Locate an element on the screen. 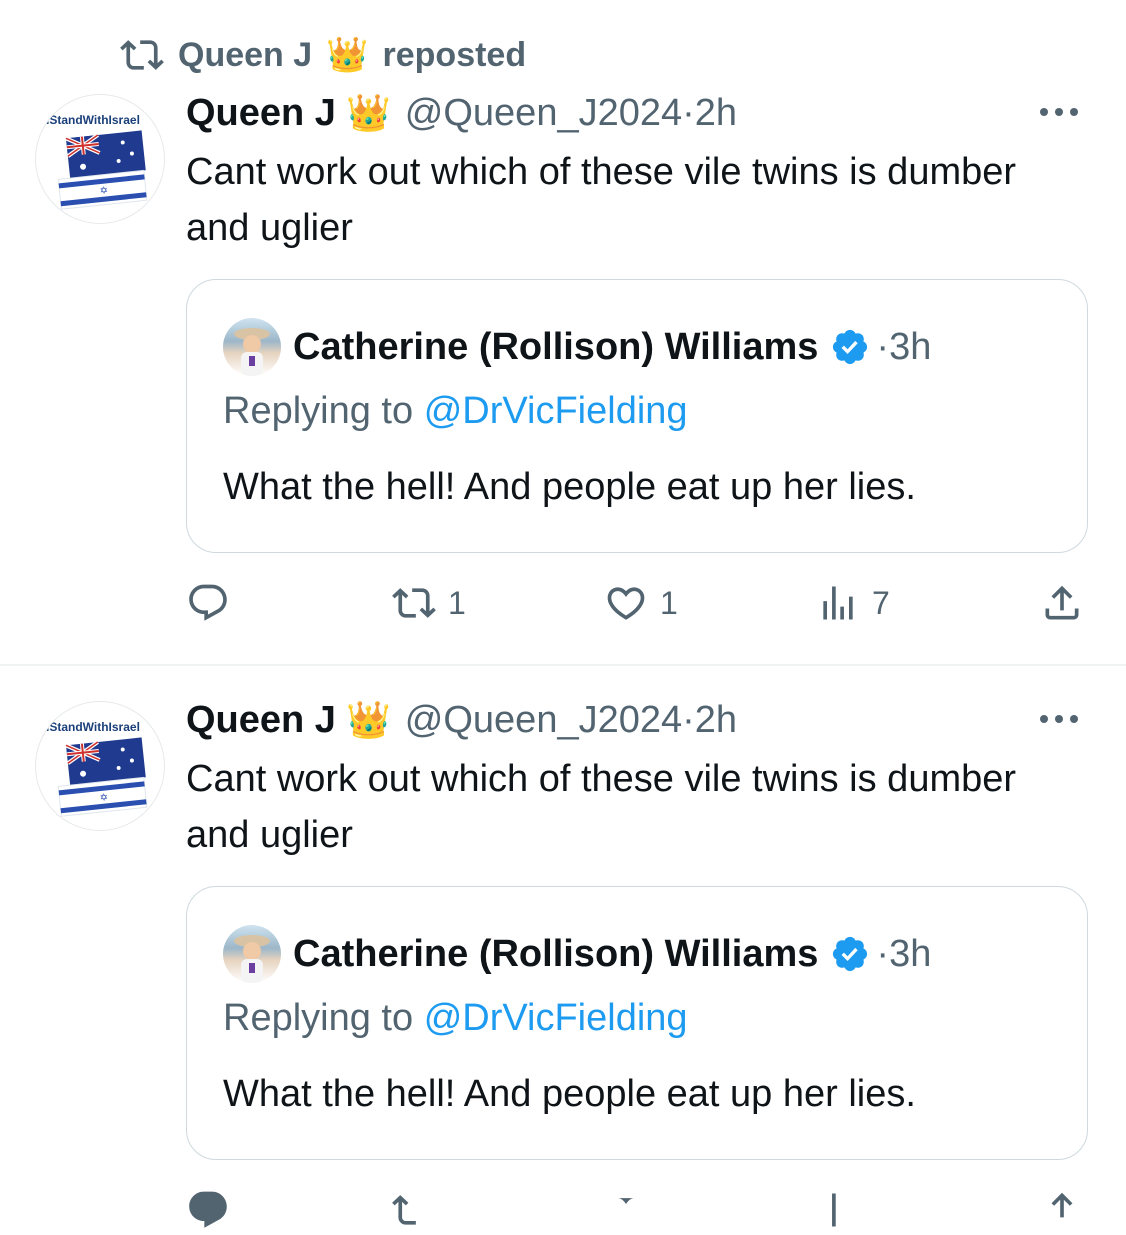  share-button is located at coordinates (1062, 1210).